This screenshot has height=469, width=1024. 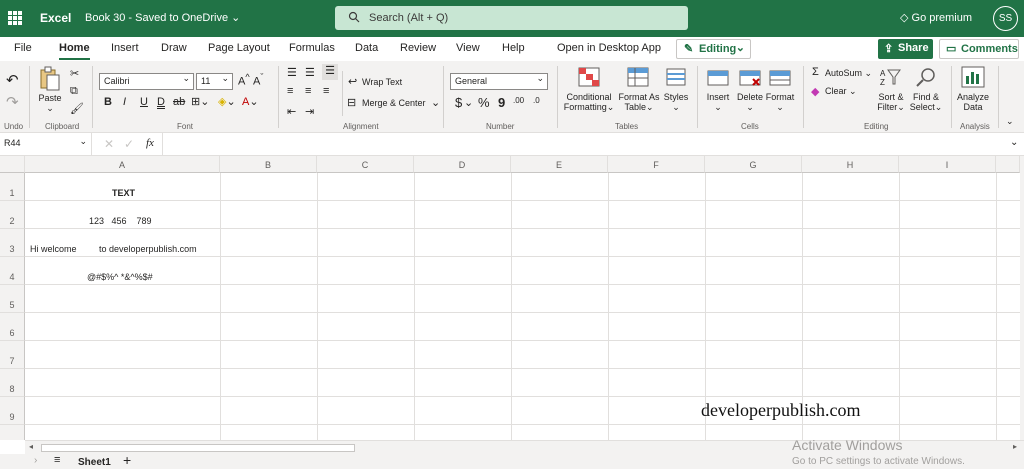 I want to click on select-all-corner, so click(x=12, y=164).